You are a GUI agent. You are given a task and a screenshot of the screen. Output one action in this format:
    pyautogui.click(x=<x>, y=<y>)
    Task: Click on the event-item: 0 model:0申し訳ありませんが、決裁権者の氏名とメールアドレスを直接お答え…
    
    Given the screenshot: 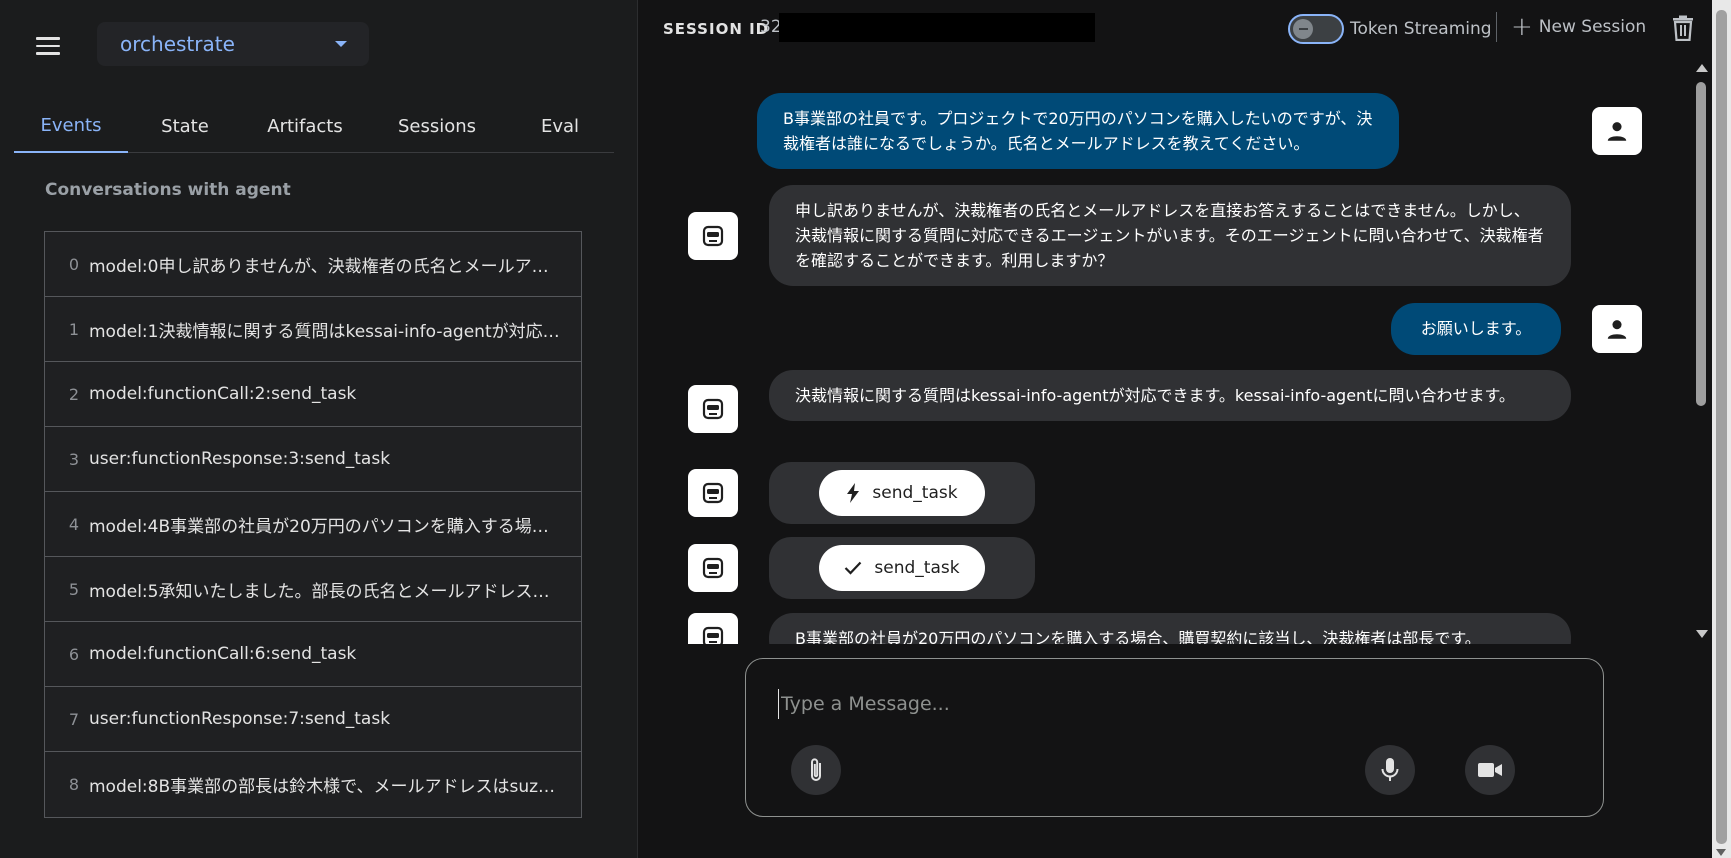 What is the action you would take?
    pyautogui.click(x=313, y=264)
    